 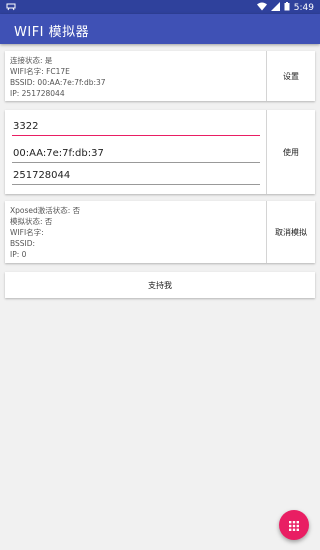 I want to click on connection-status-text: 连接状态: 是, so click(x=31, y=60).